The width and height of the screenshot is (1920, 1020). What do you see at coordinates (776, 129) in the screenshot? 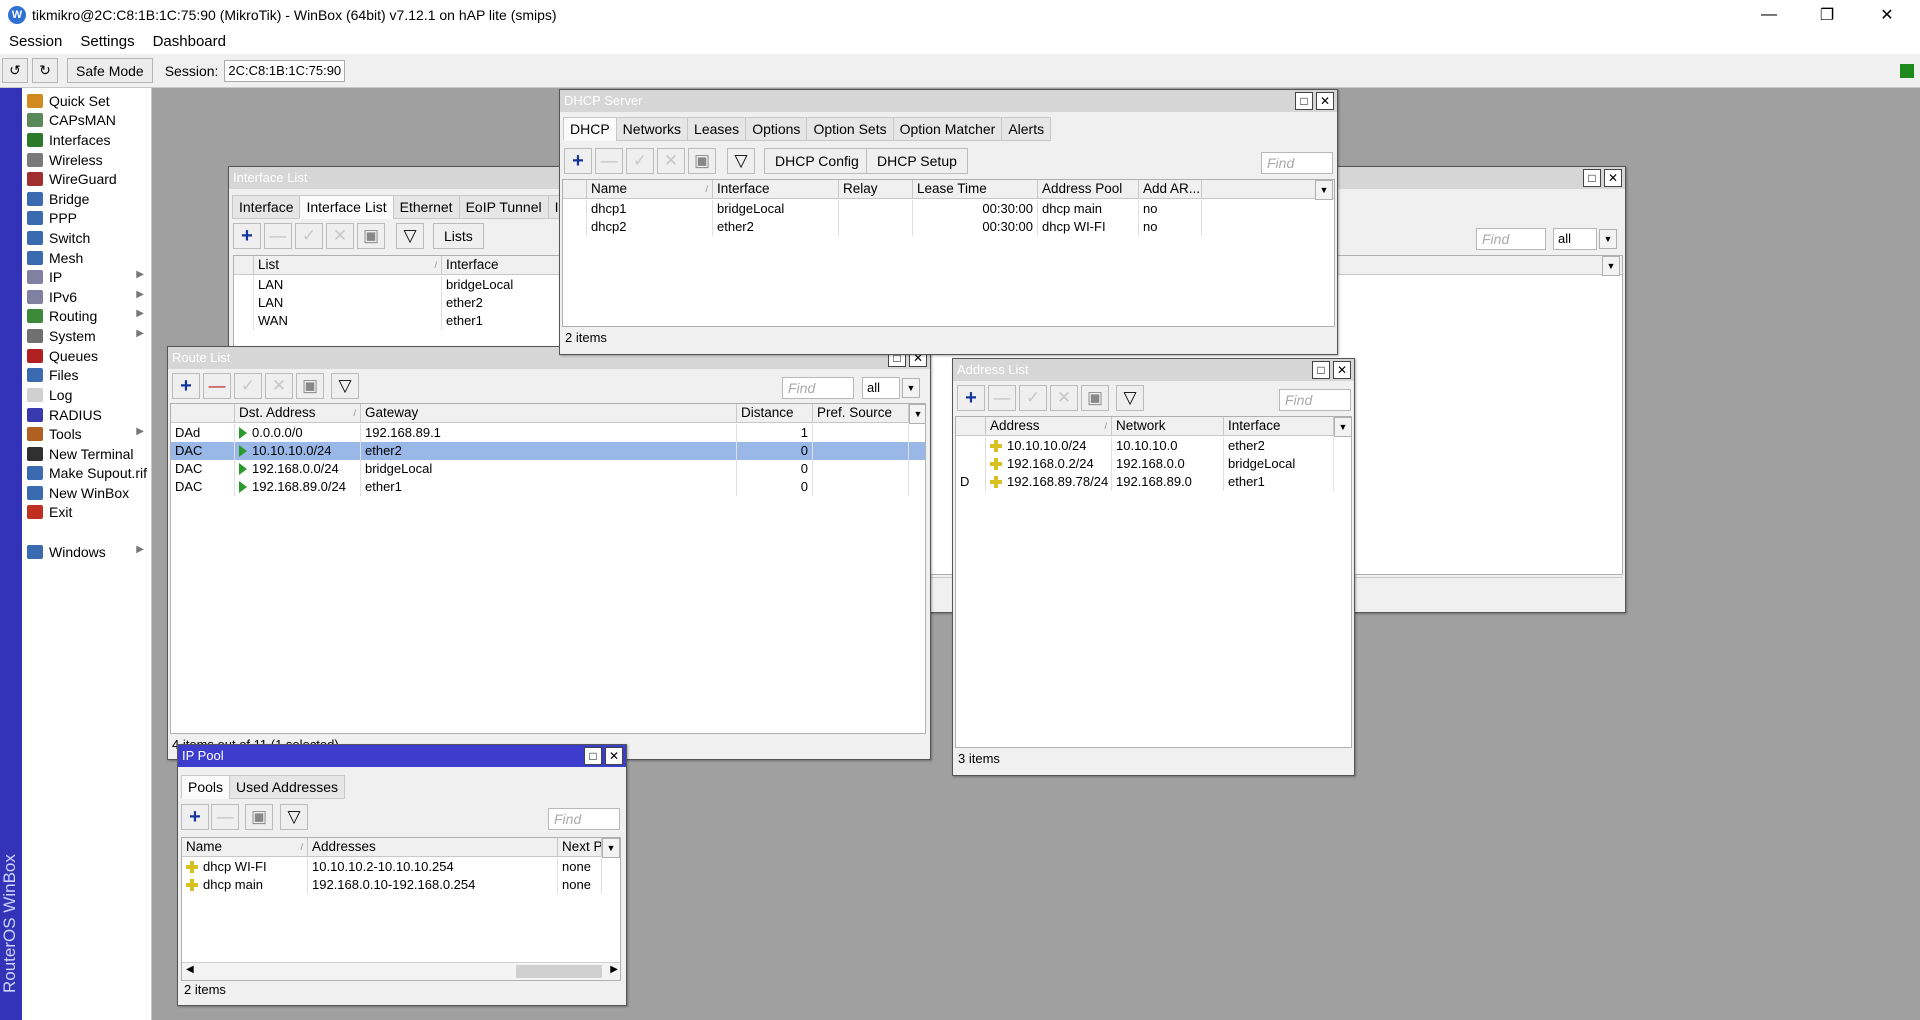
I see `tab-options: Options` at bounding box center [776, 129].